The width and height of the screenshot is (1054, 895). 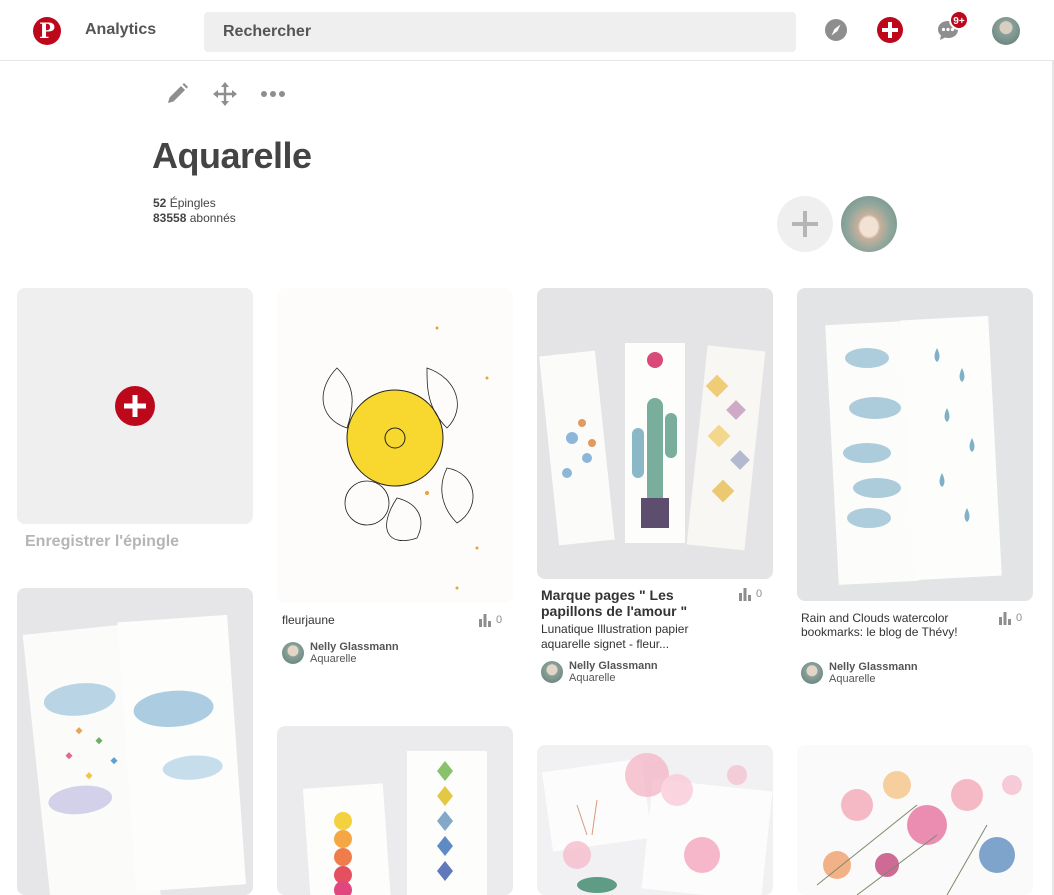 I want to click on move-arrows-icon, so click(x=225, y=94).